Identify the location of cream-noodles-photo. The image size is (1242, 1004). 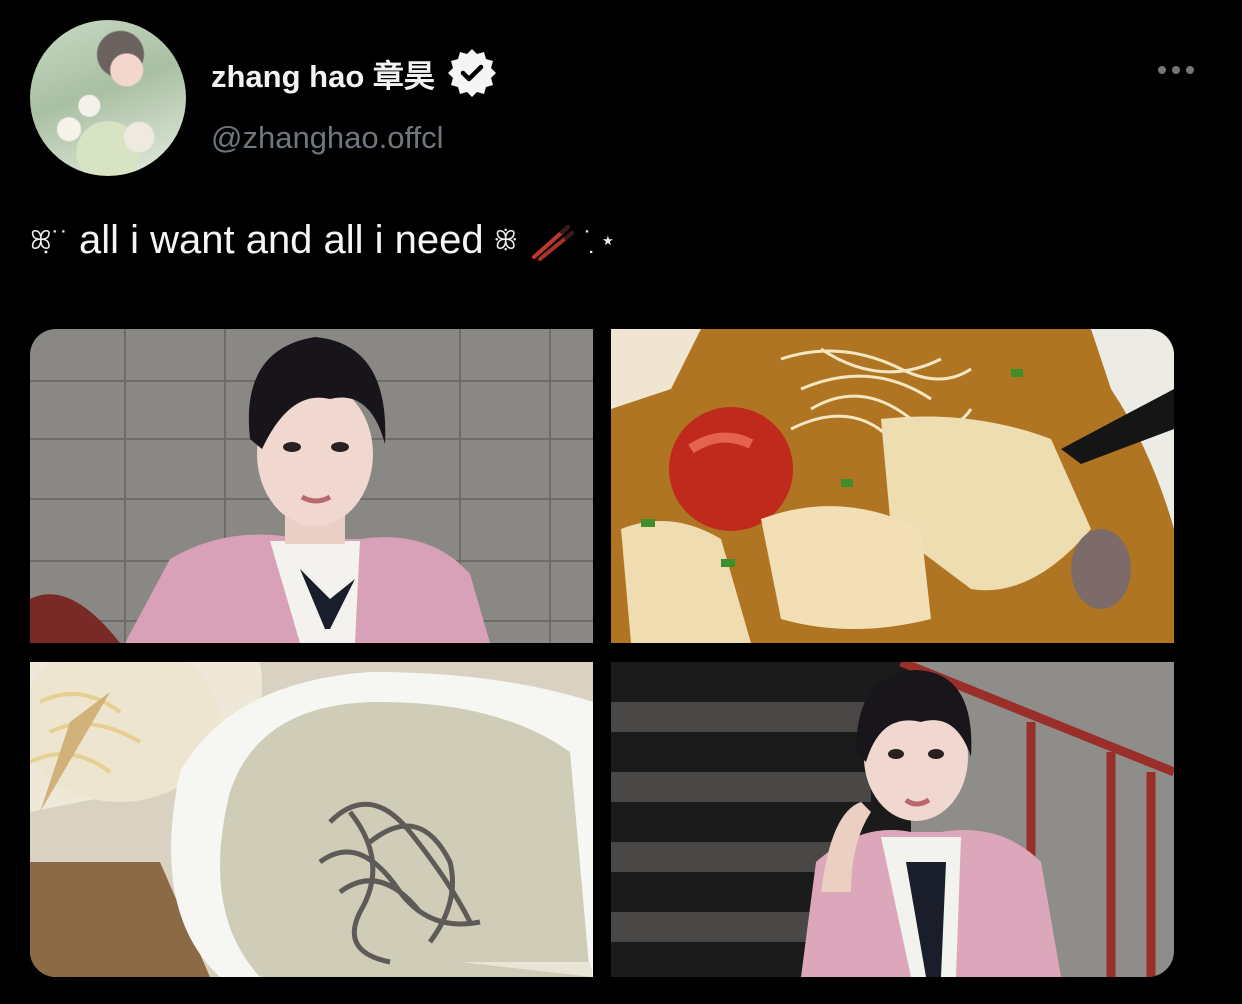
(311, 819).